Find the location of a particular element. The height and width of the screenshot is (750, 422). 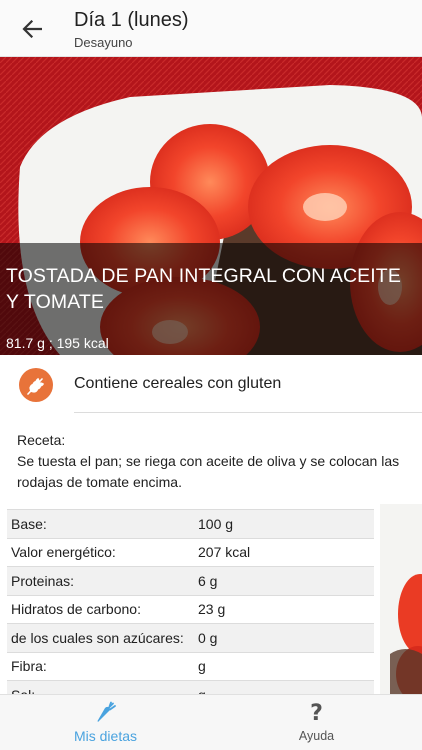

nutrient-value: 100 g is located at coordinates (284, 523).